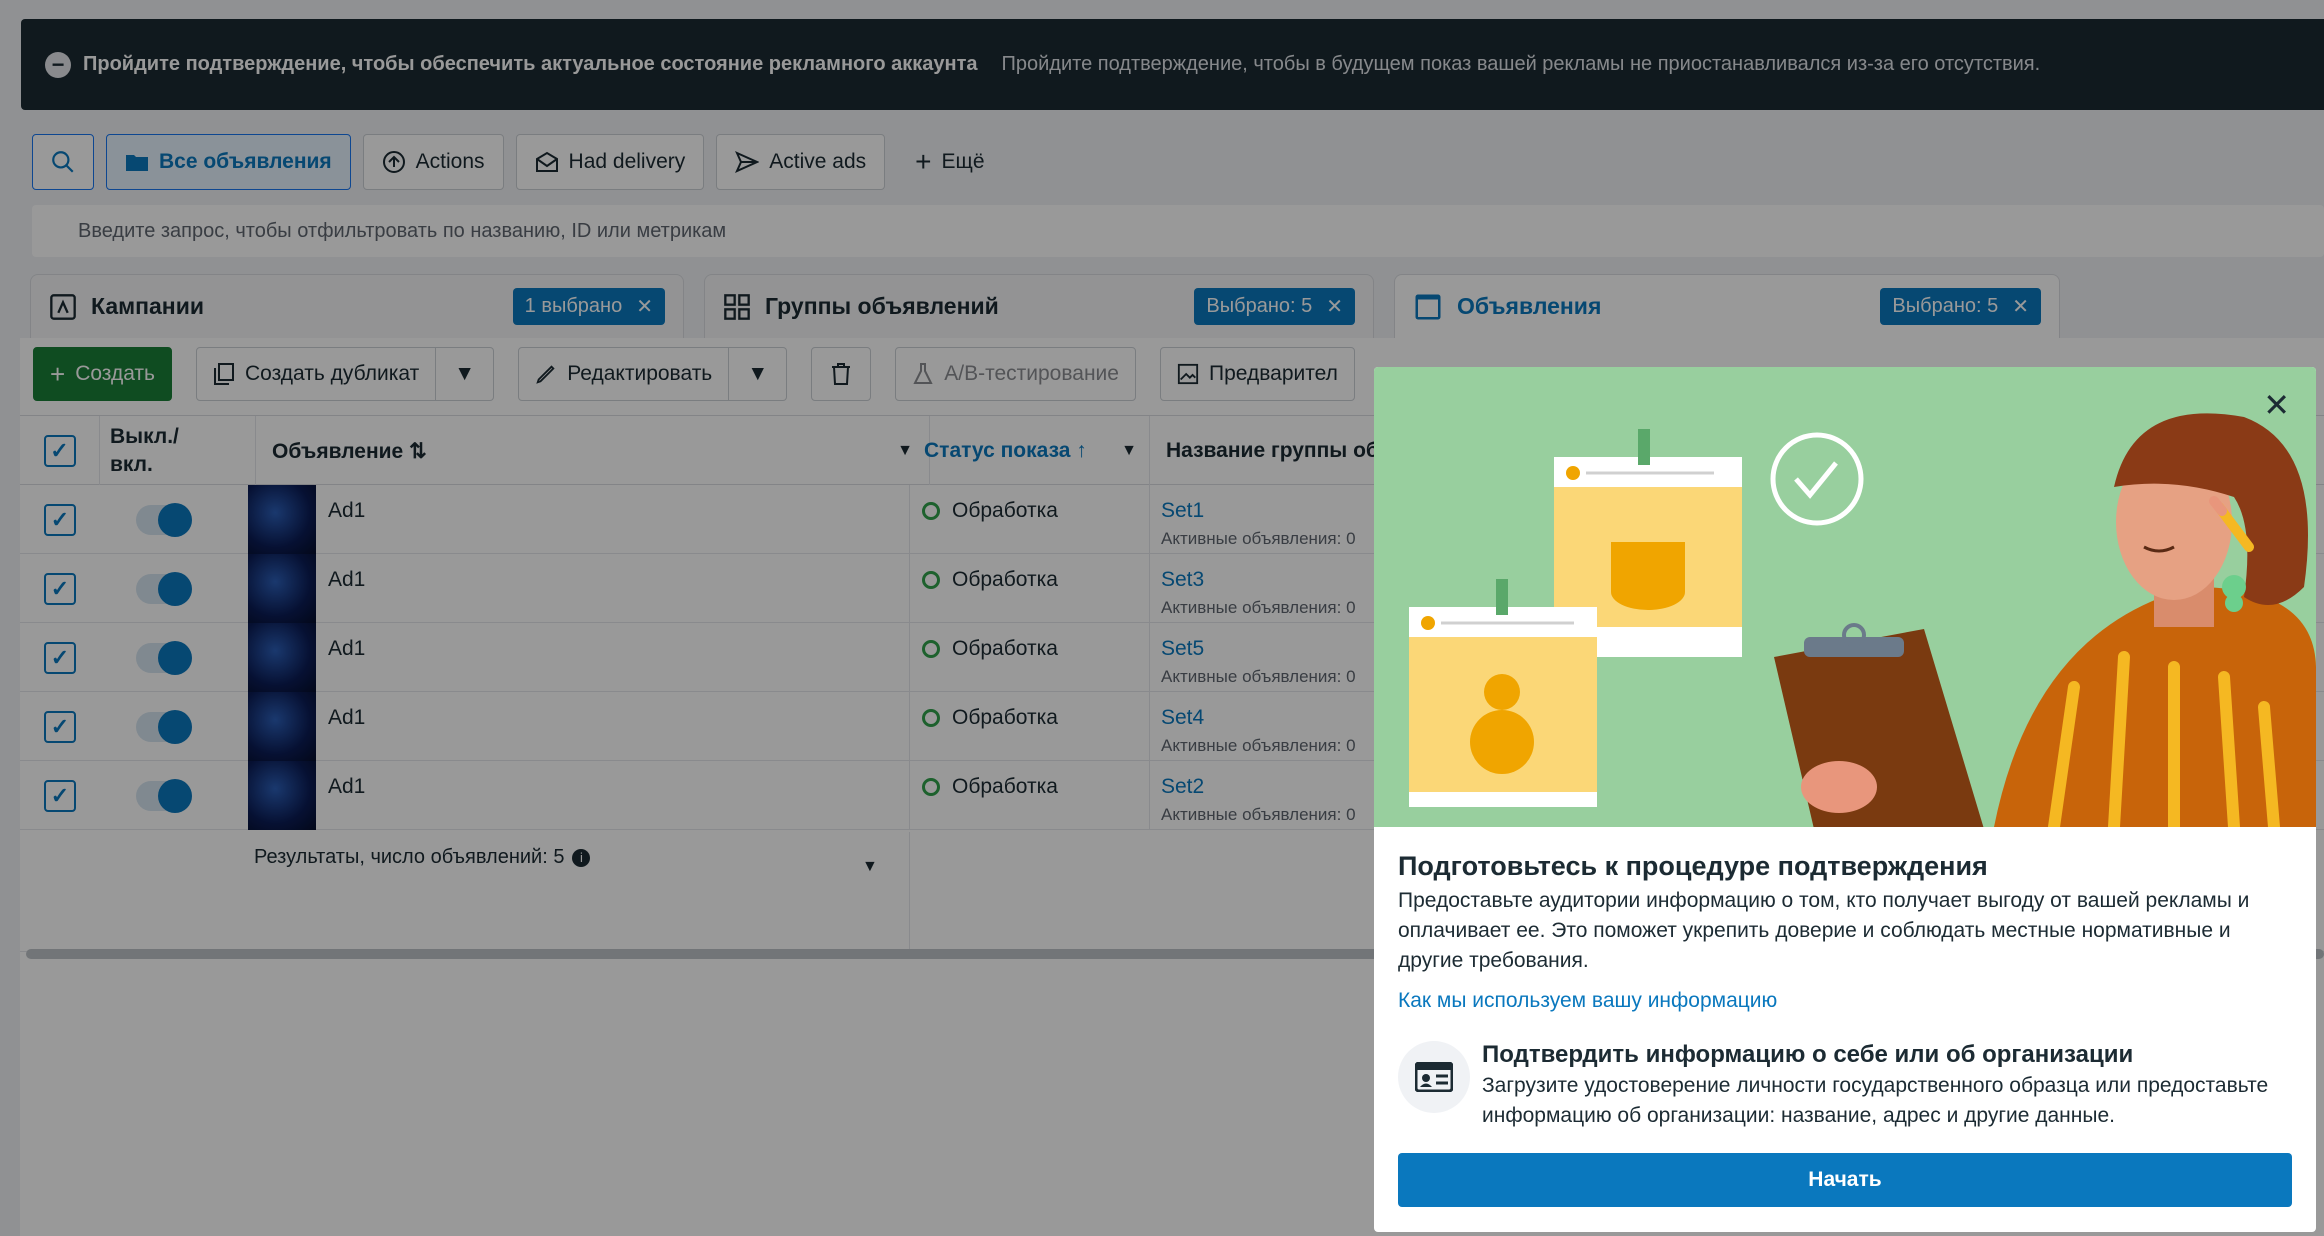  I want to click on close-icon: ✕, so click(2276, 405).